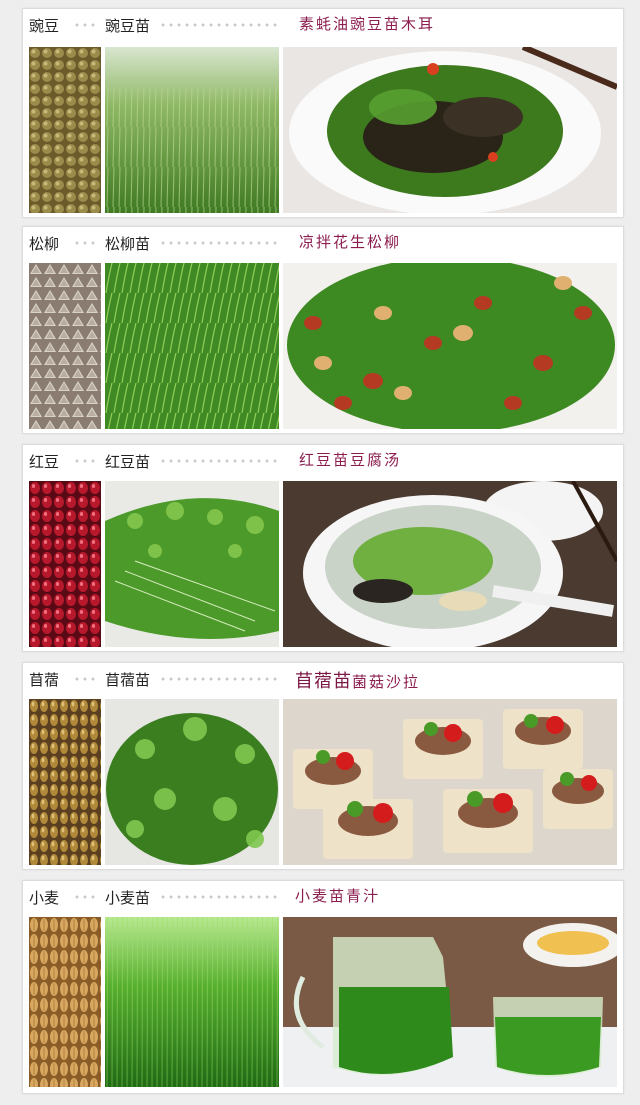  Describe the element at coordinates (192, 1002) in the screenshot. I see `wheatgrass-photo` at that location.